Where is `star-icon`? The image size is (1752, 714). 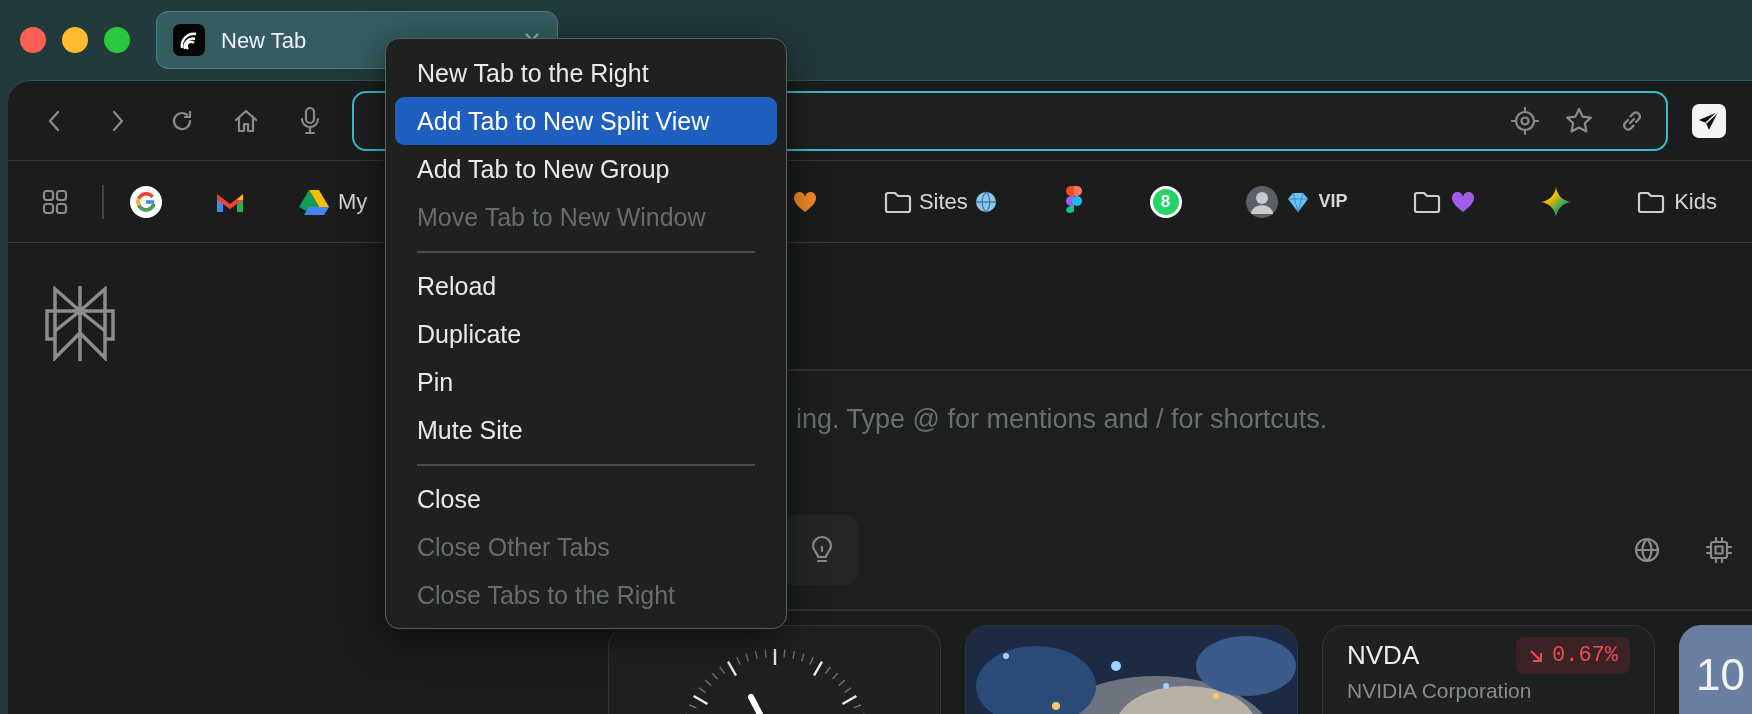 star-icon is located at coordinates (1579, 120).